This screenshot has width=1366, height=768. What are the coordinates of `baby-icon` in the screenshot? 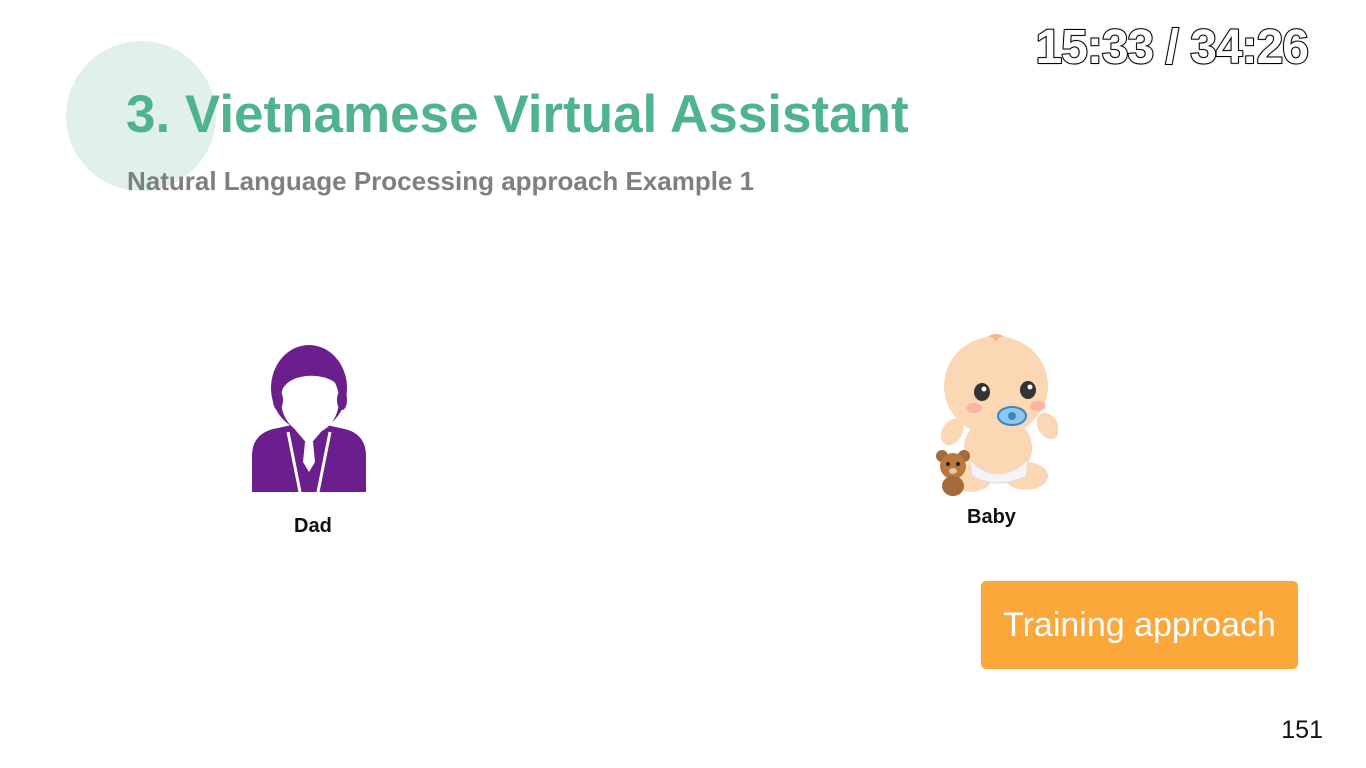 It's located at (995, 413).